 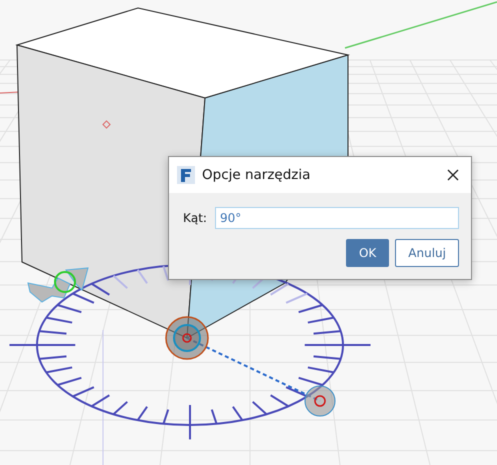 I want to click on angle-handle-icon, so click(x=320, y=401).